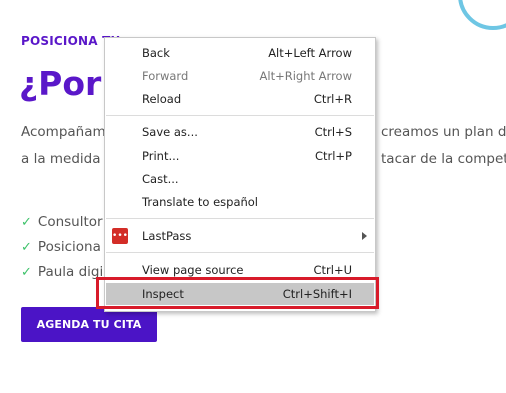 This screenshot has width=506, height=393. Describe the element at coordinates (200, 202) in the screenshot. I see `menu-item-label: Translate to español` at that location.